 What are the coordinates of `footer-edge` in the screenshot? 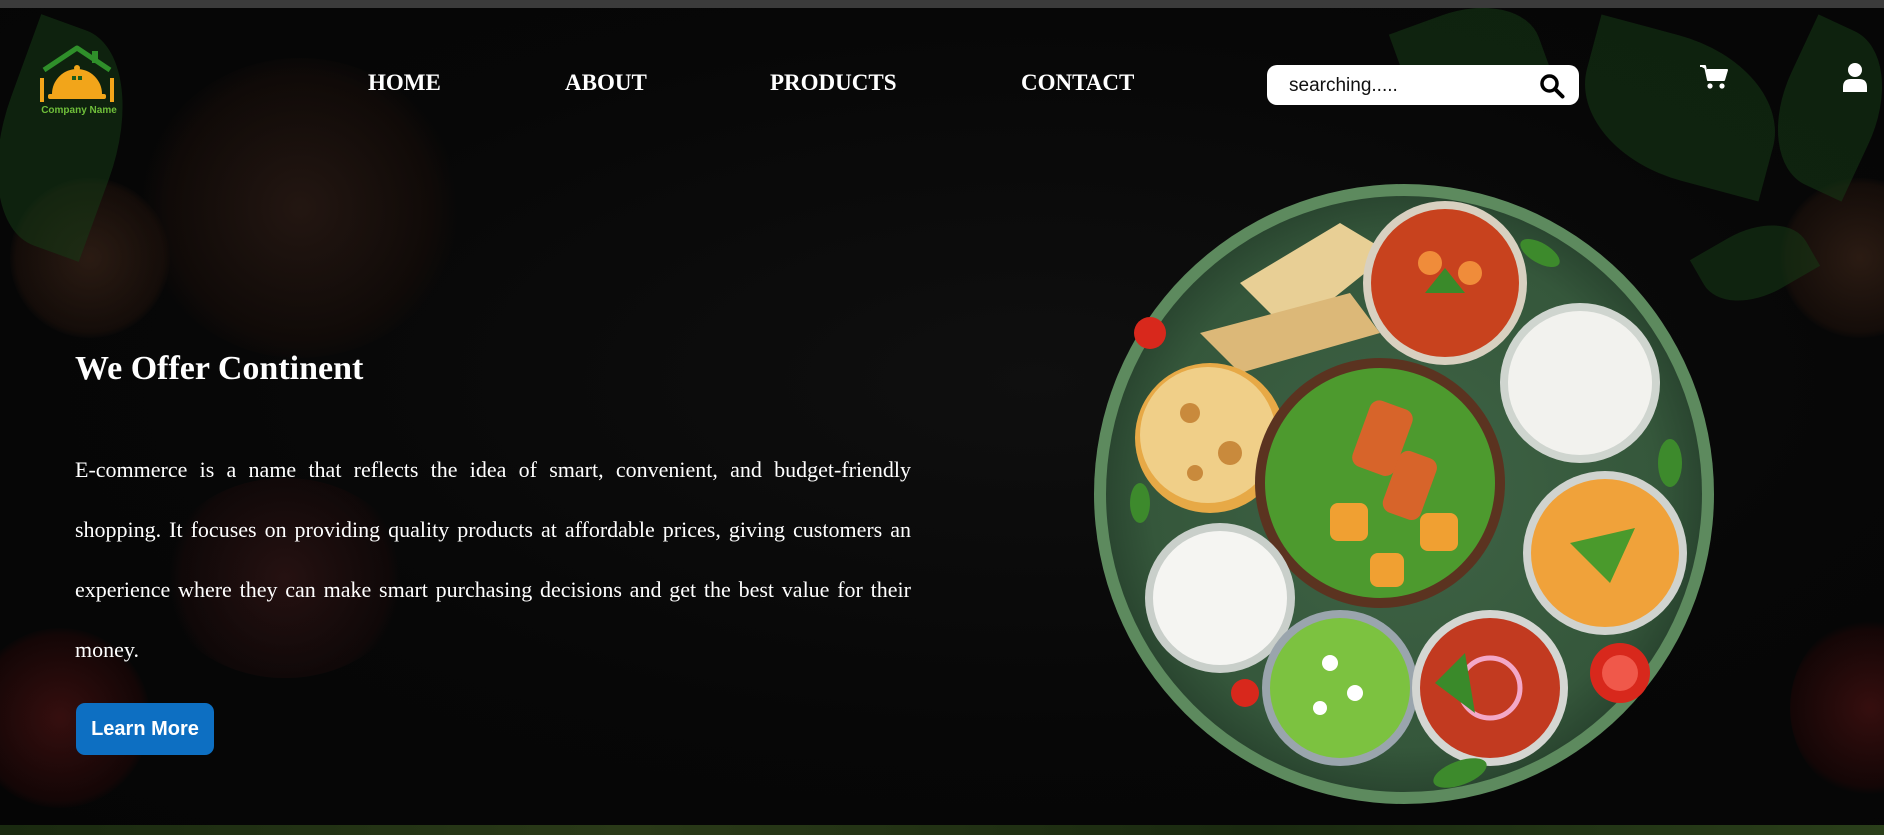 It's located at (942, 830).